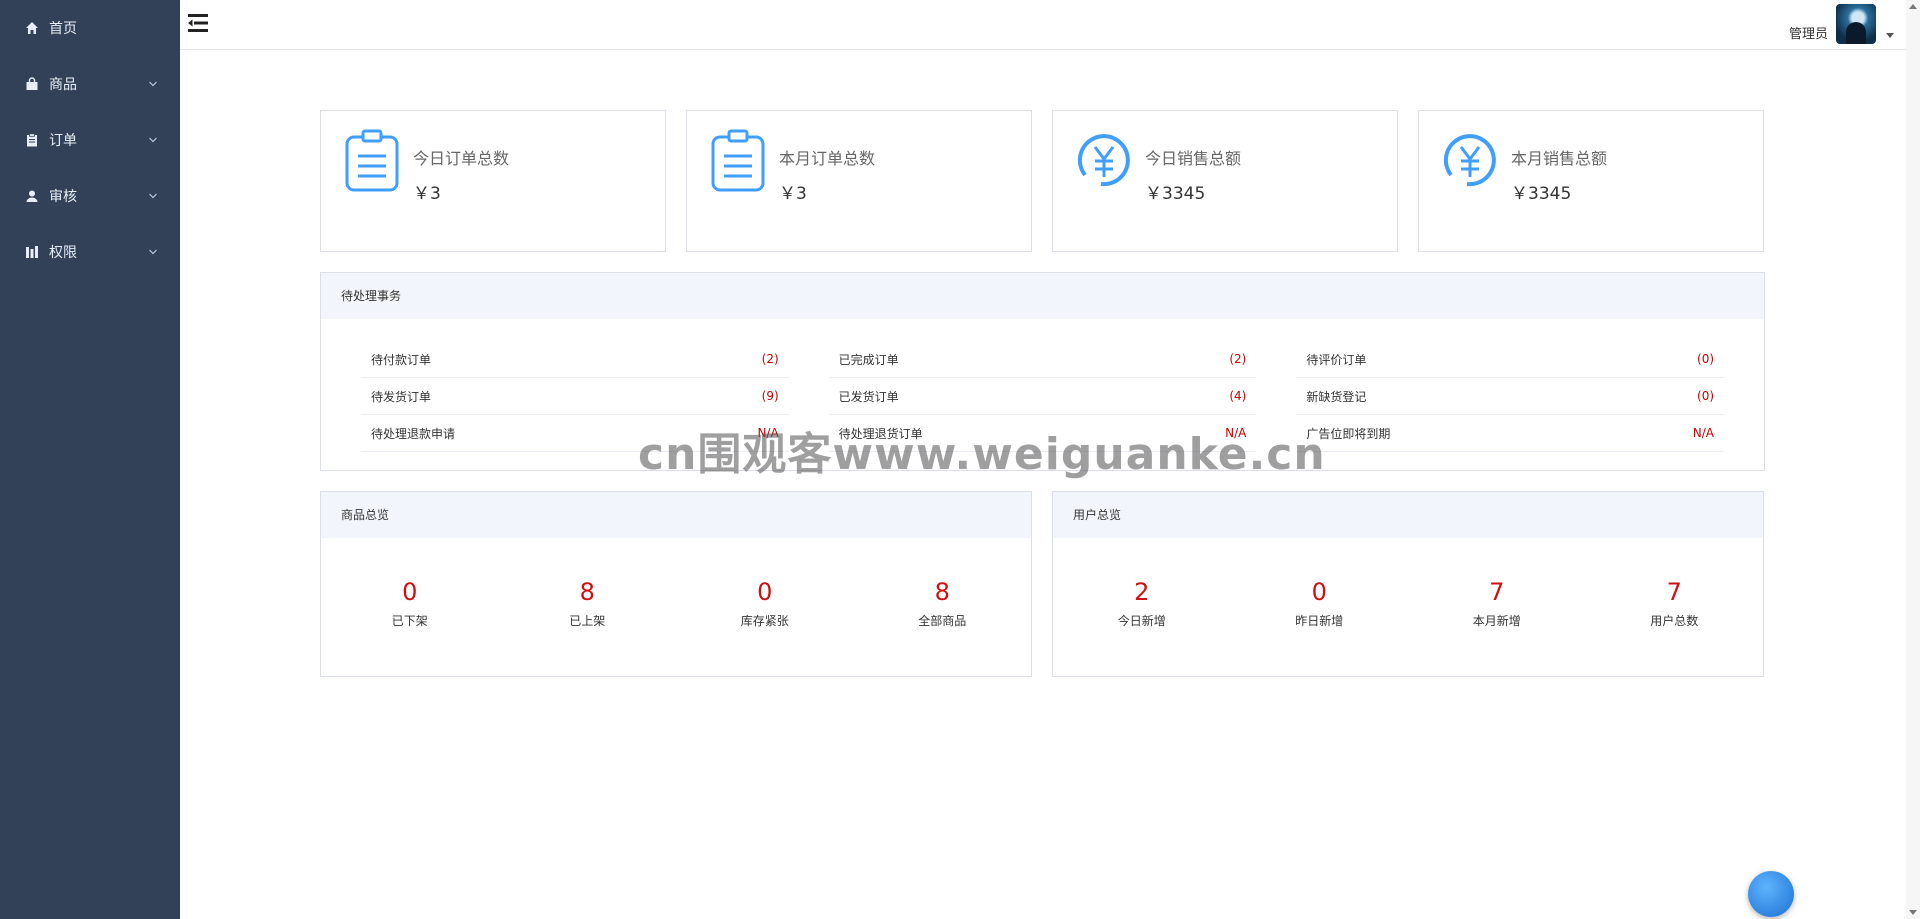 Image resolution: width=1920 pixels, height=919 pixels. I want to click on sidebar-item-label: 商品, so click(63, 85).